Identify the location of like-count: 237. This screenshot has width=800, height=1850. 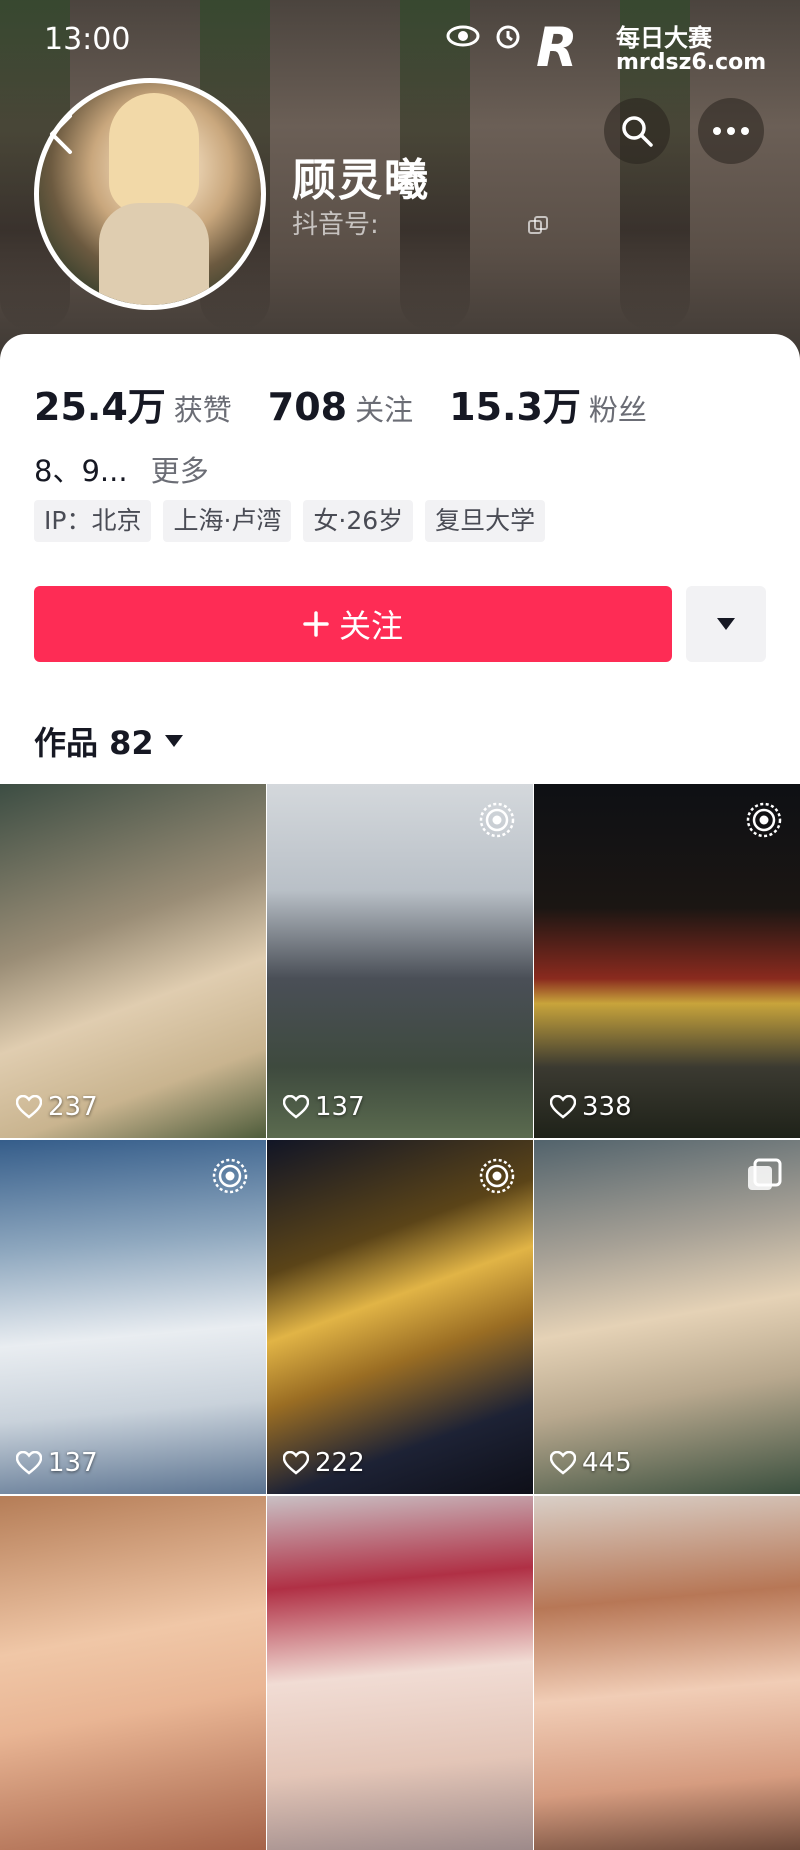
(57, 1107).